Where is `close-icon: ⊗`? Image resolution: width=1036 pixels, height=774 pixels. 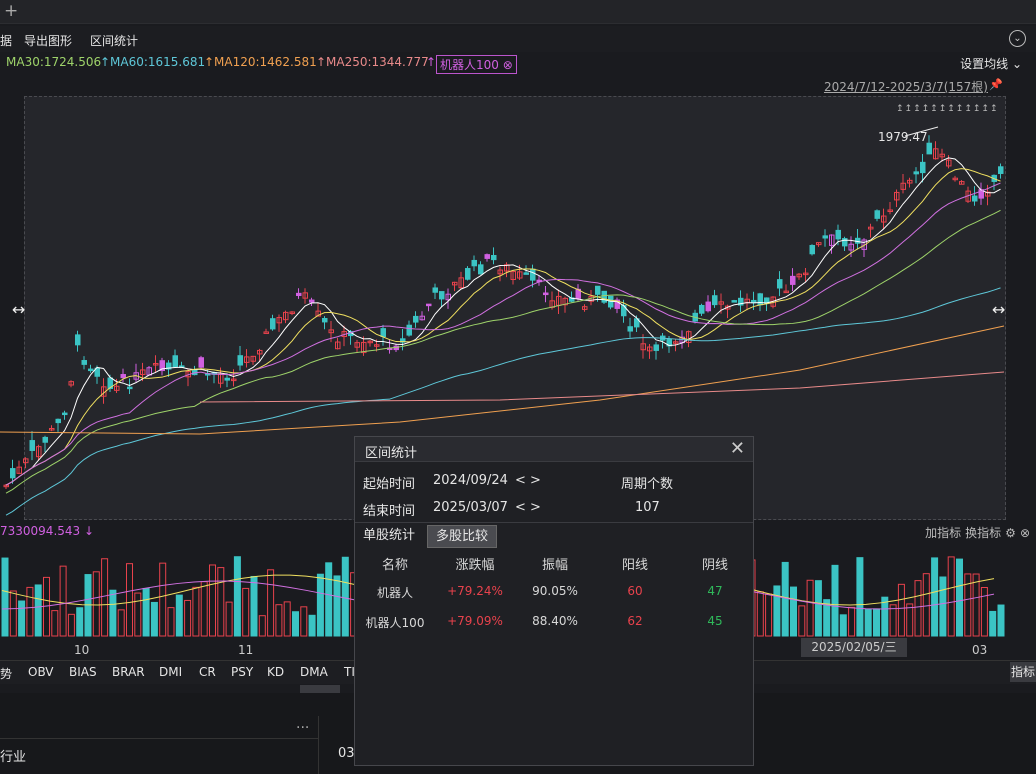 close-icon: ⊗ is located at coordinates (1025, 533).